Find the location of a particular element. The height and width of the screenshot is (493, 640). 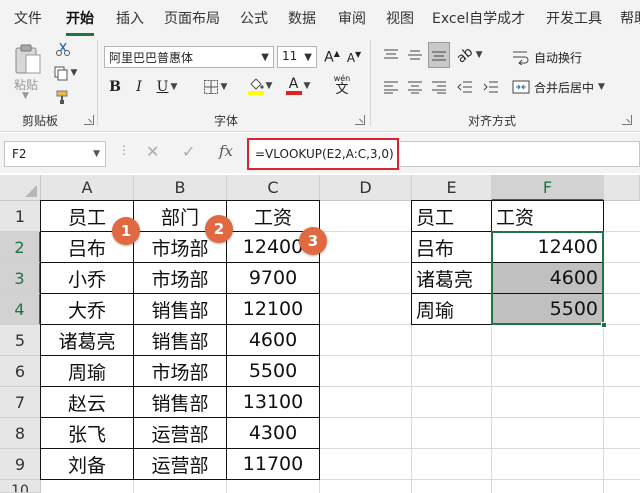

select-all-button is located at coordinates (20, 188).